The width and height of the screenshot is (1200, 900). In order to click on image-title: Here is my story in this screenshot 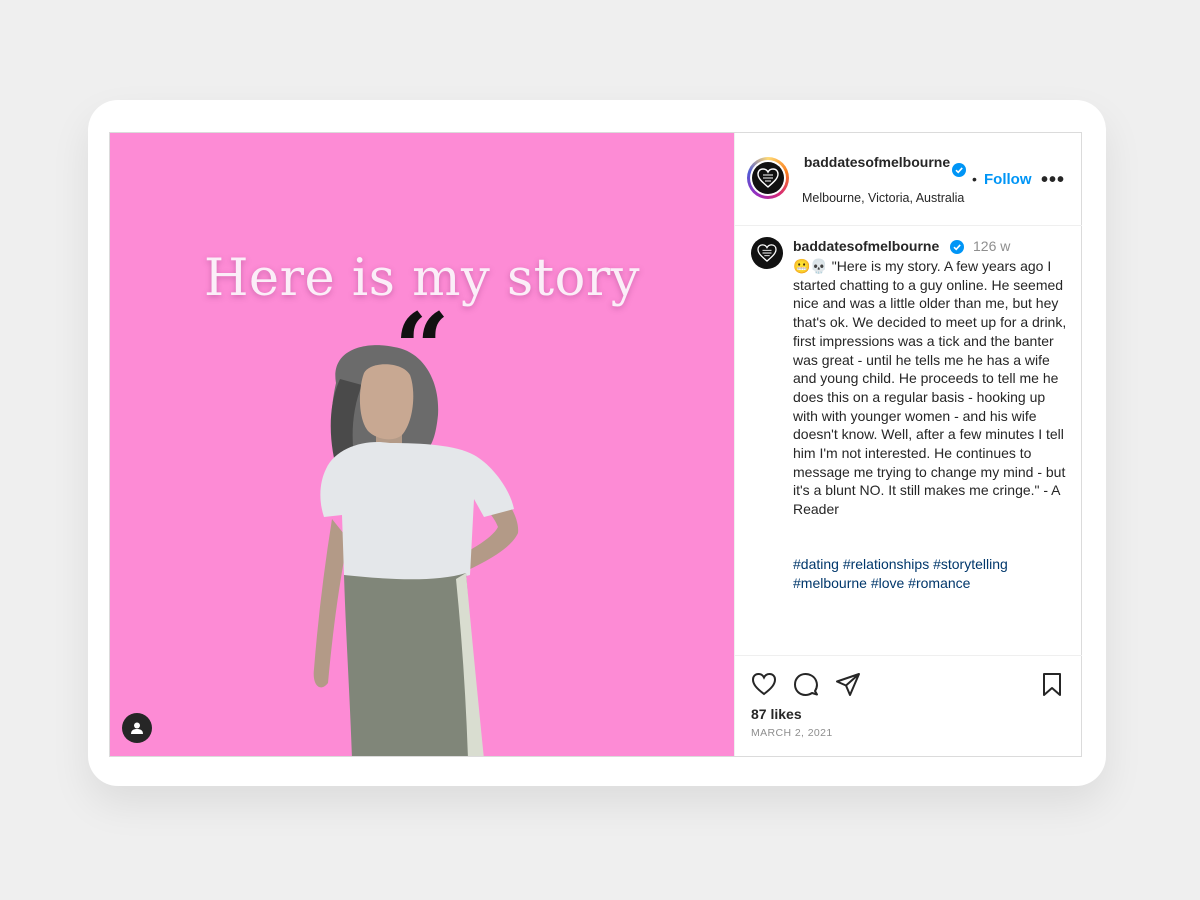, I will do `click(422, 278)`.